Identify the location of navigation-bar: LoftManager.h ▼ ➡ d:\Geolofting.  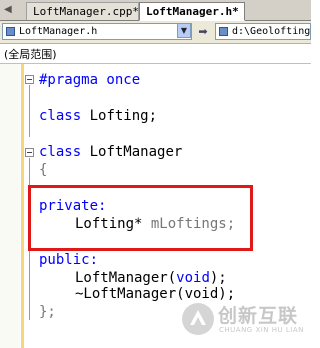
(155, 32).